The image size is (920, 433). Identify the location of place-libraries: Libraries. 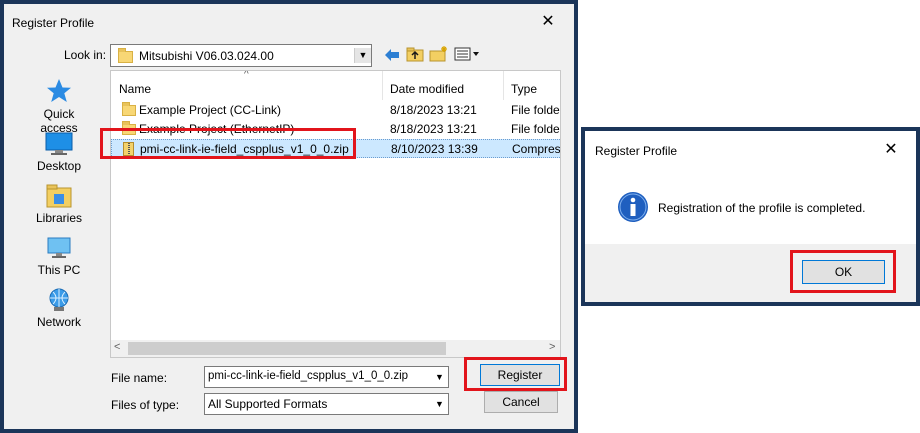
(59, 204).